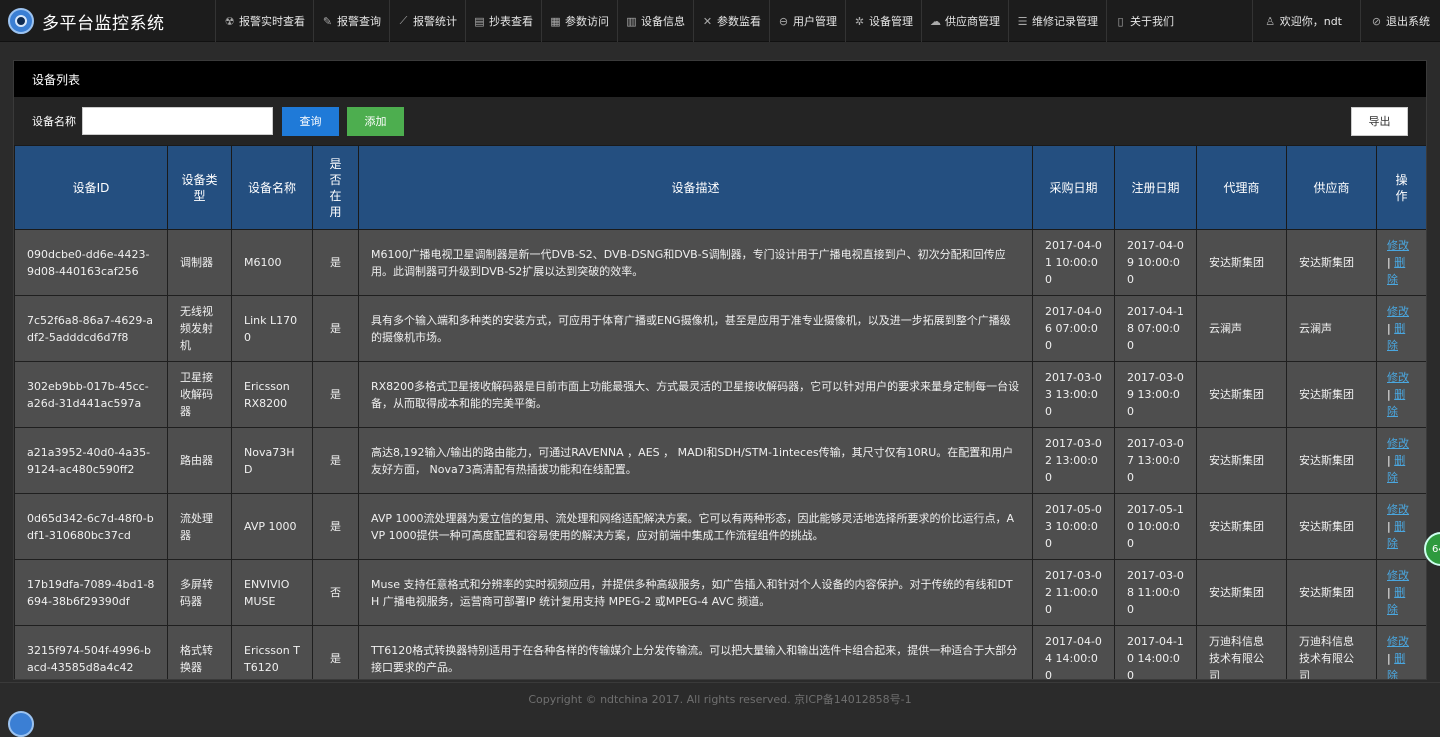 This screenshot has width=1440, height=737. I want to click on header-description: 设备描述, so click(695, 187).